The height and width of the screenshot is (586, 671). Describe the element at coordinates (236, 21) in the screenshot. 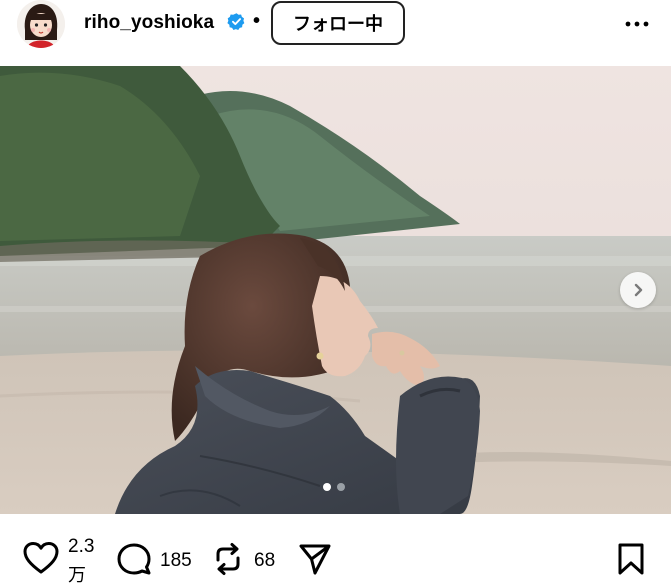

I see `verified-badge-icon` at that location.